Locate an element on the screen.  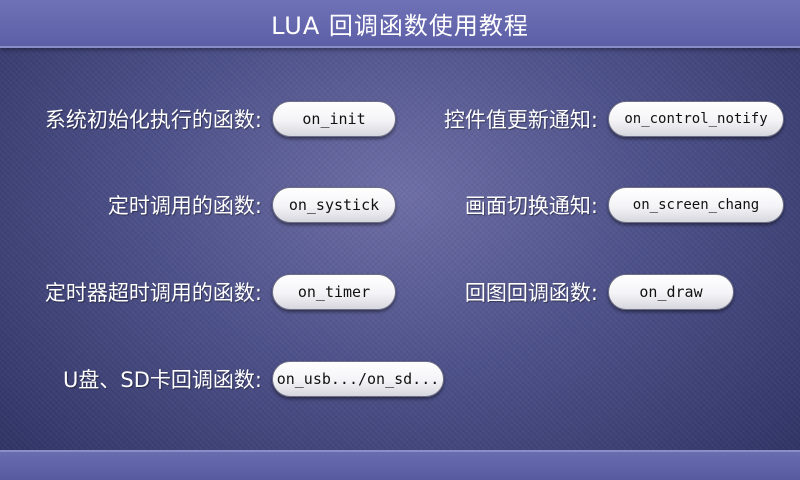
draw-label: 回图回调函数: is located at coordinates (531, 293).